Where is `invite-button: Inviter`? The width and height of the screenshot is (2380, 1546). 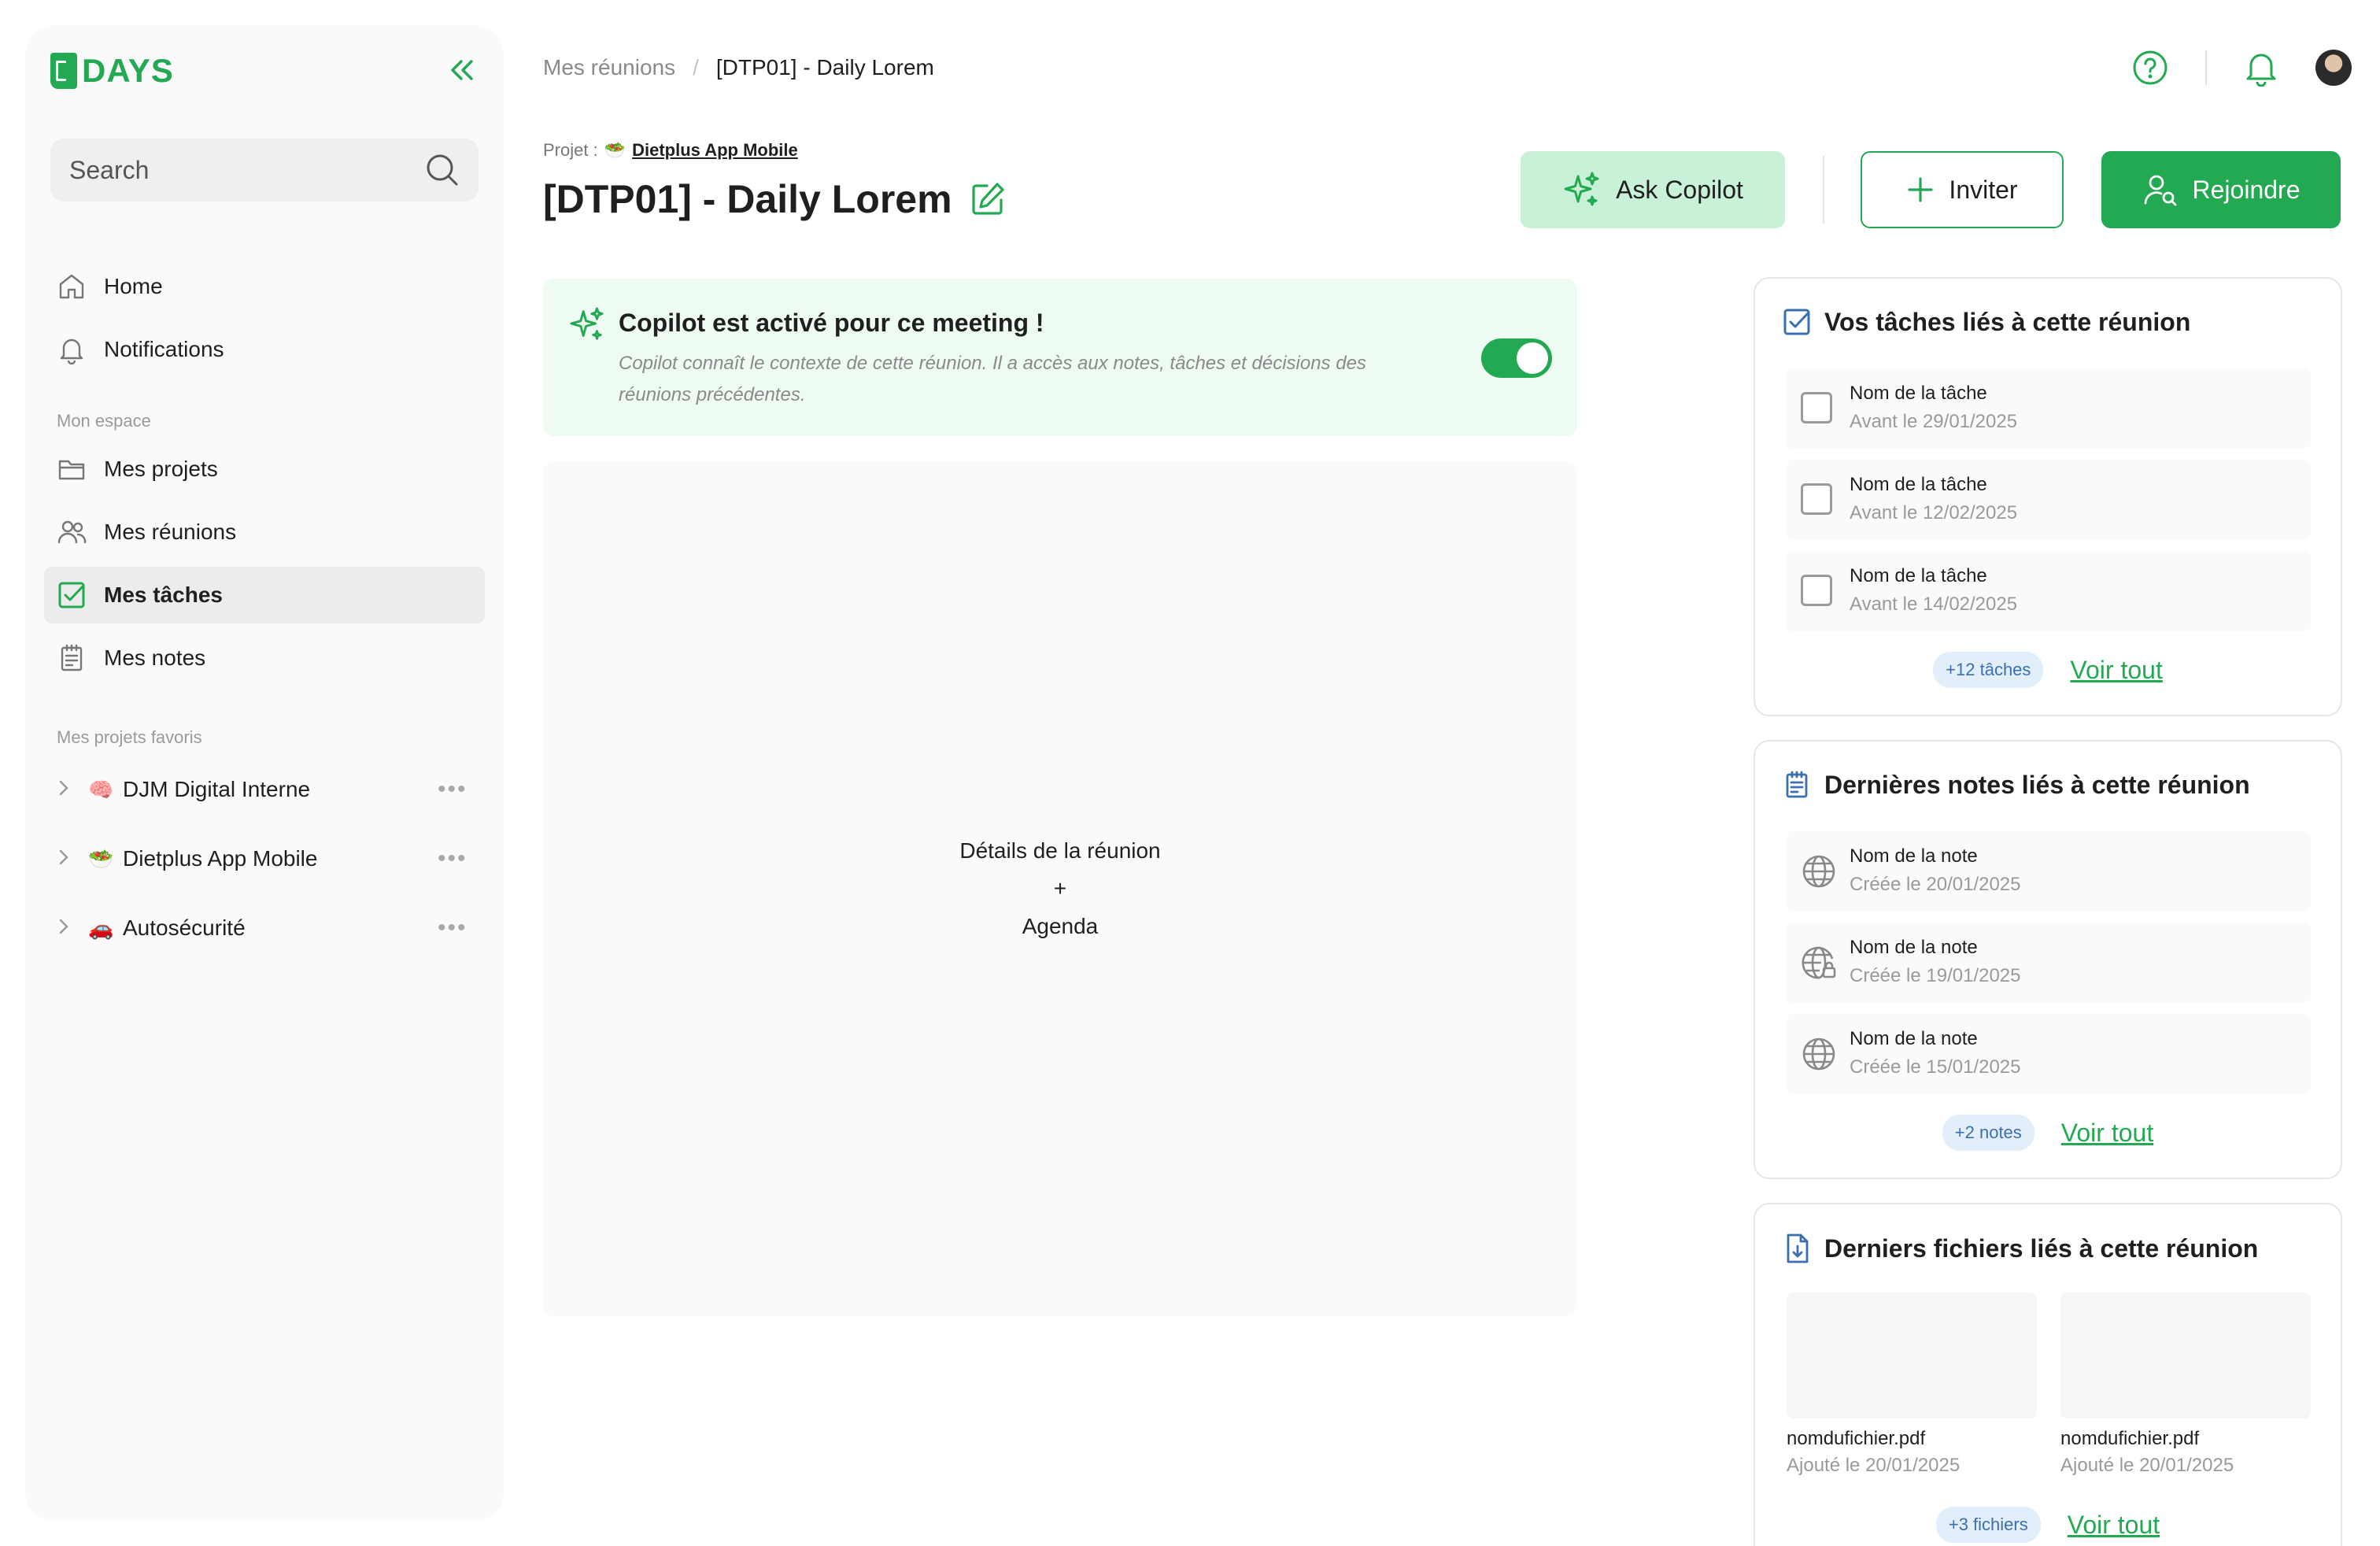
invite-button: Inviter is located at coordinates (1962, 189).